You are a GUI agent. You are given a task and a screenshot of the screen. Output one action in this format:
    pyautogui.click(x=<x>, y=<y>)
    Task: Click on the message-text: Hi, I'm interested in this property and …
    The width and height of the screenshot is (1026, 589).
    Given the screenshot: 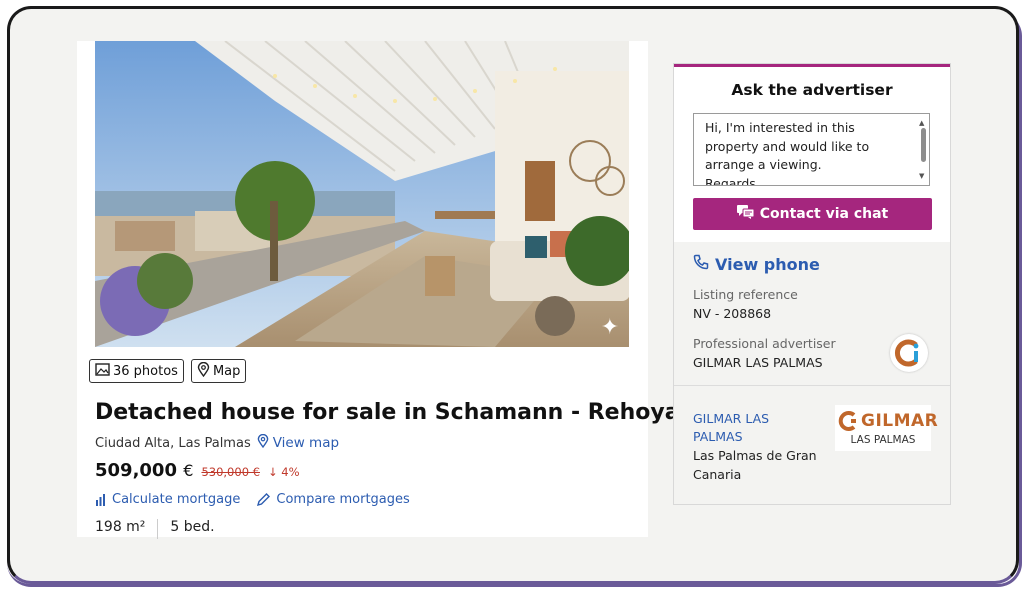 What is the action you would take?
    pyautogui.click(x=787, y=153)
    